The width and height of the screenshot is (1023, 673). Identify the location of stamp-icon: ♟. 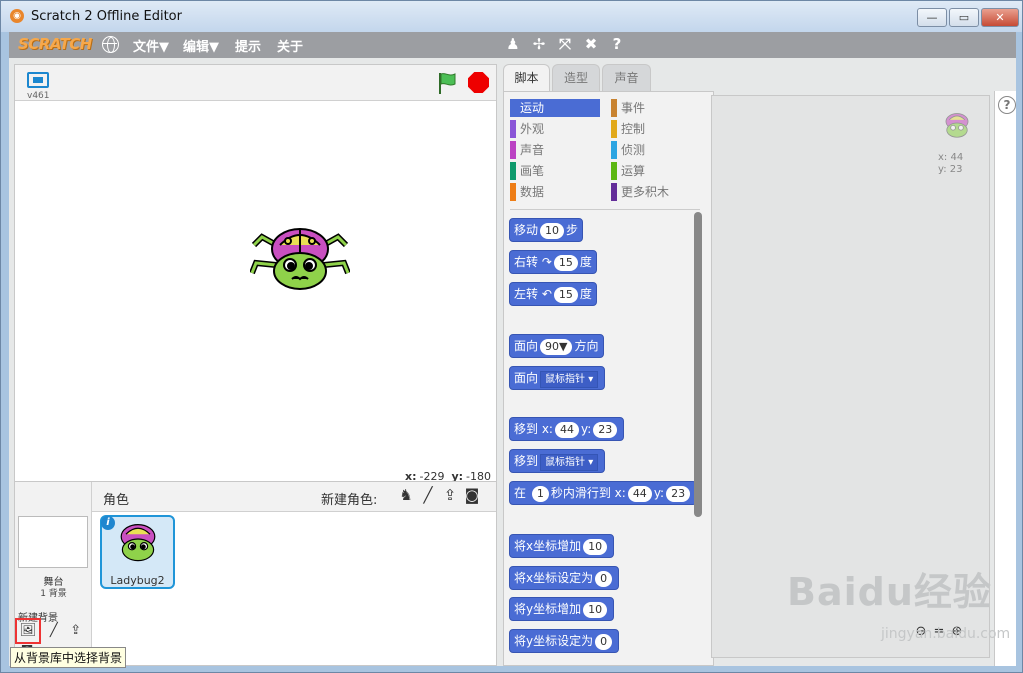
(513, 44).